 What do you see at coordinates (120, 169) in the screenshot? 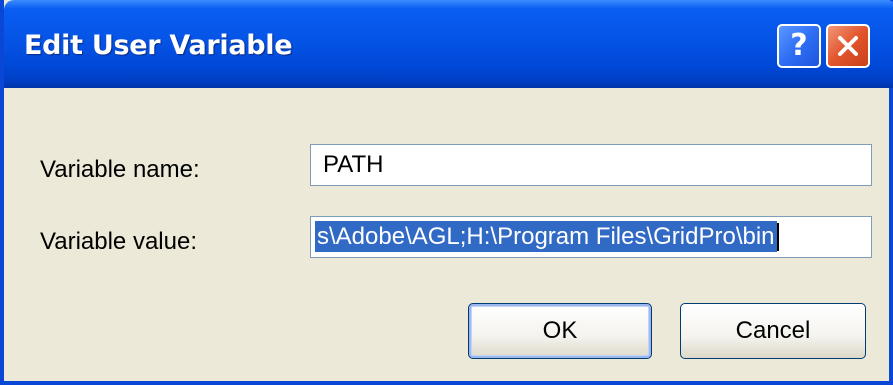
I see `variable-name-label: Variable name:` at bounding box center [120, 169].